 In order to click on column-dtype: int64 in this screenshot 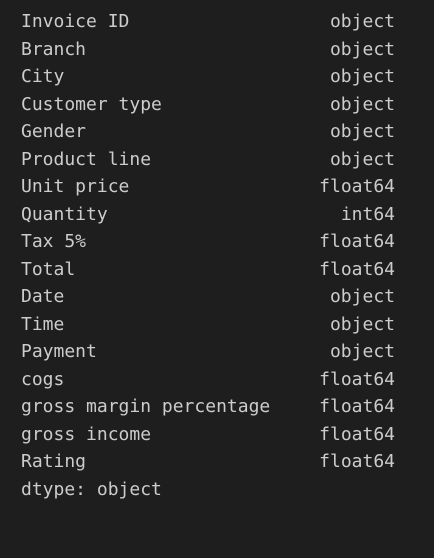, I will do `click(367, 214)`.